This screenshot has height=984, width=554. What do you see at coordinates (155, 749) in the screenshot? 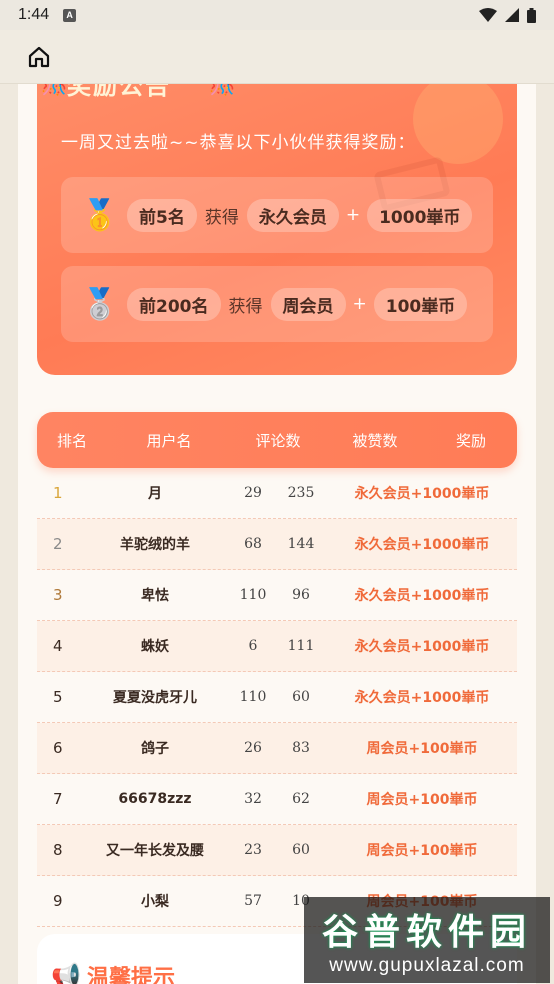
I see `username-cell: 鸽子` at bounding box center [155, 749].